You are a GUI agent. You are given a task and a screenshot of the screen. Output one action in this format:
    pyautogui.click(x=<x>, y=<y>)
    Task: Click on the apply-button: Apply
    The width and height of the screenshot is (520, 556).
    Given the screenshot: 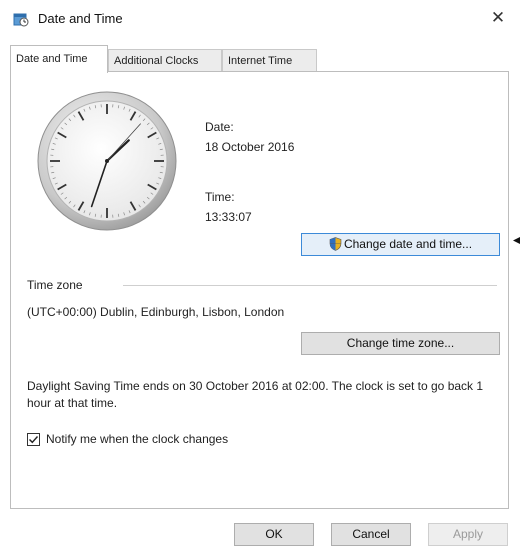 What is the action you would take?
    pyautogui.click(x=468, y=534)
    